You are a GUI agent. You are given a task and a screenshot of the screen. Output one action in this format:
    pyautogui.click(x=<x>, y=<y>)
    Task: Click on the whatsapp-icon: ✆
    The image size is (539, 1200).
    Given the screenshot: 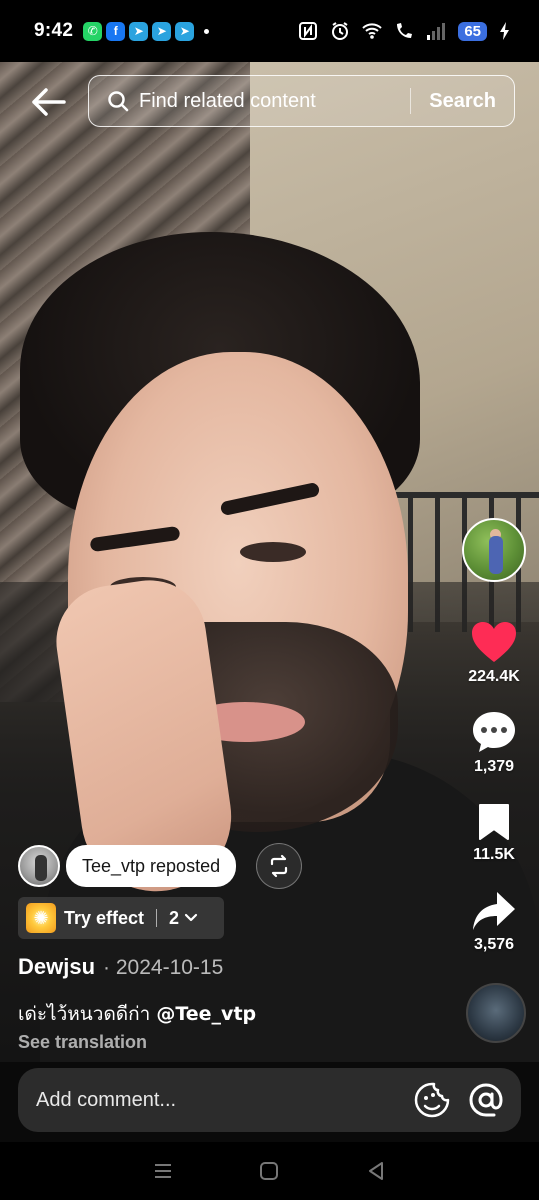 What is the action you would take?
    pyautogui.click(x=93, y=31)
    